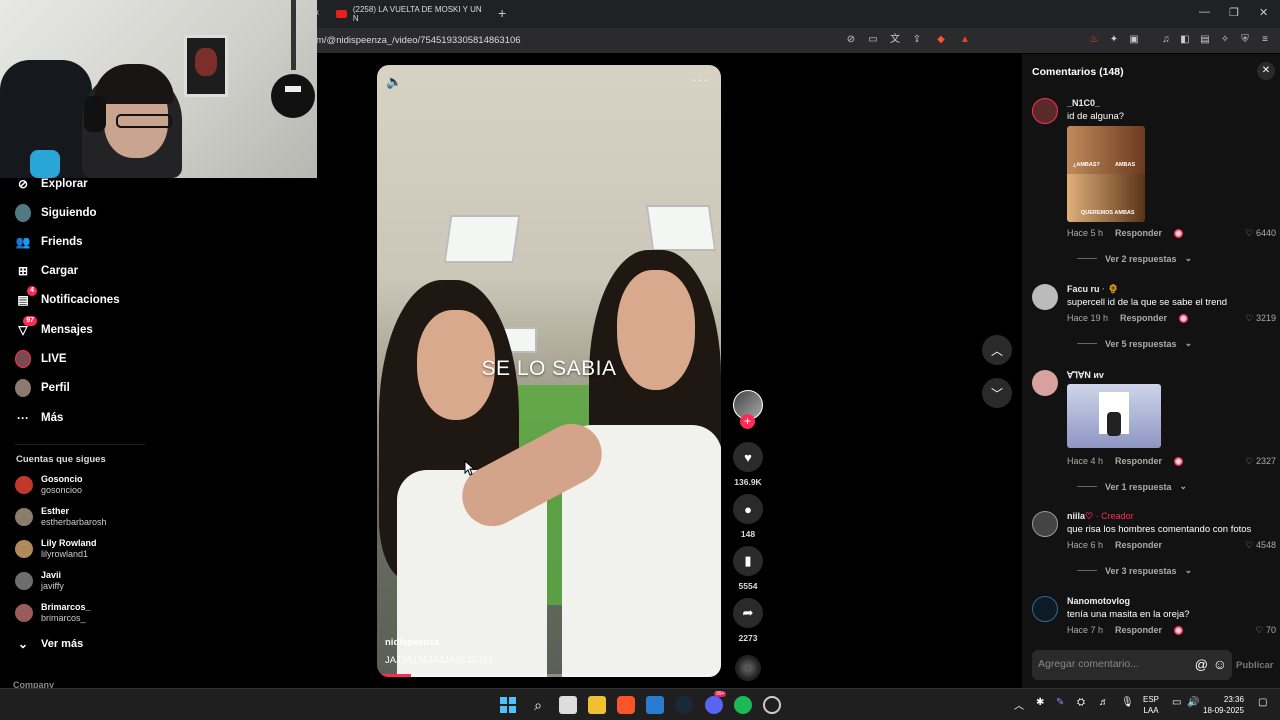  I want to click on comment-username: ꓯꓶꓯN ᴎv, so click(1085, 375).